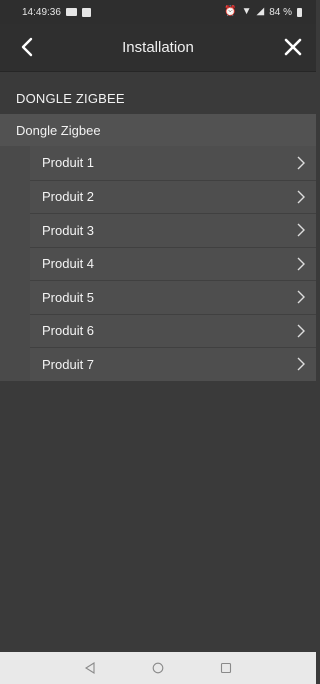 This screenshot has width=320, height=684. Describe the element at coordinates (86, 12) in the screenshot. I see `image-notification-icon` at that location.